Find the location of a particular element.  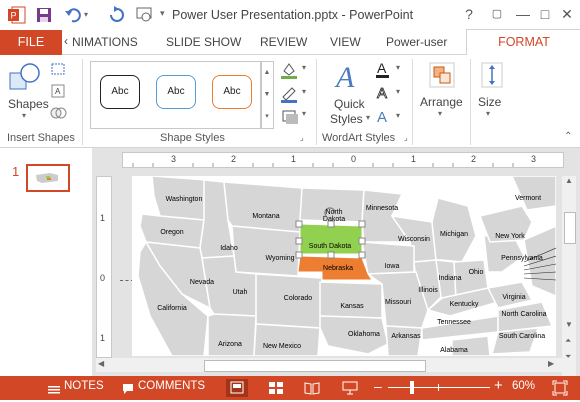

comments-button: COMMENTS is located at coordinates (171, 386).